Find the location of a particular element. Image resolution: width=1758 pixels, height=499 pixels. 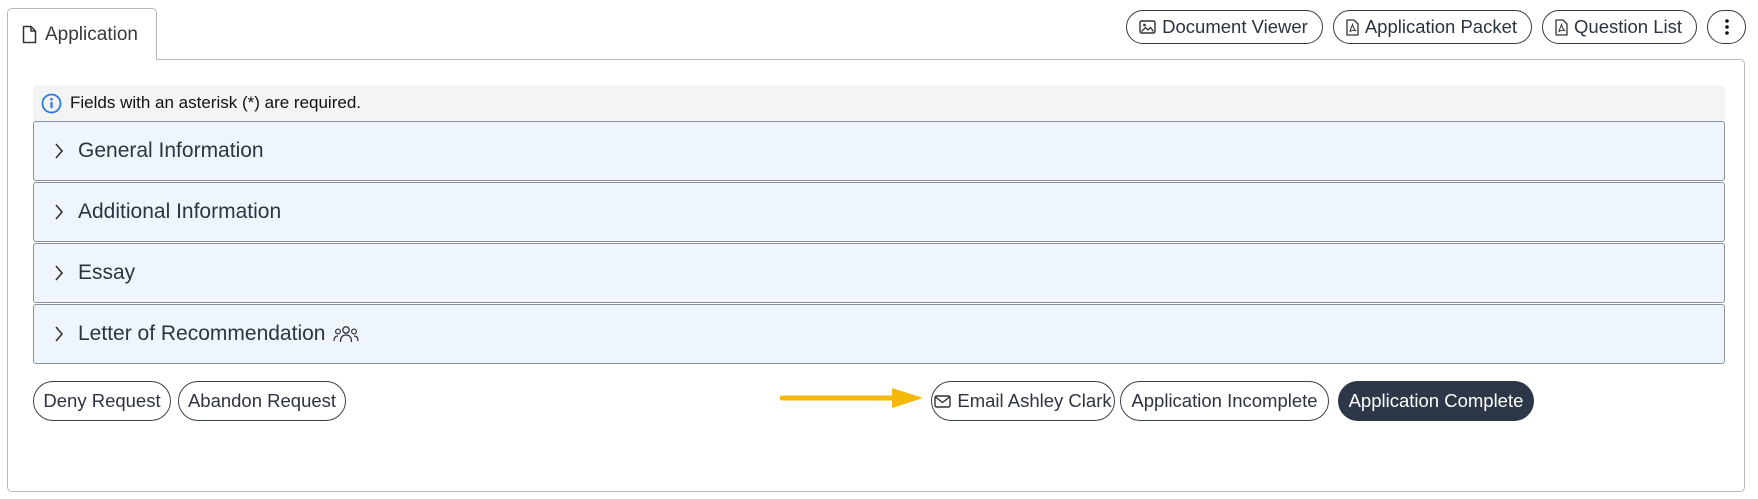

application-incomplete-button: Application Incomplete is located at coordinates (1224, 401).